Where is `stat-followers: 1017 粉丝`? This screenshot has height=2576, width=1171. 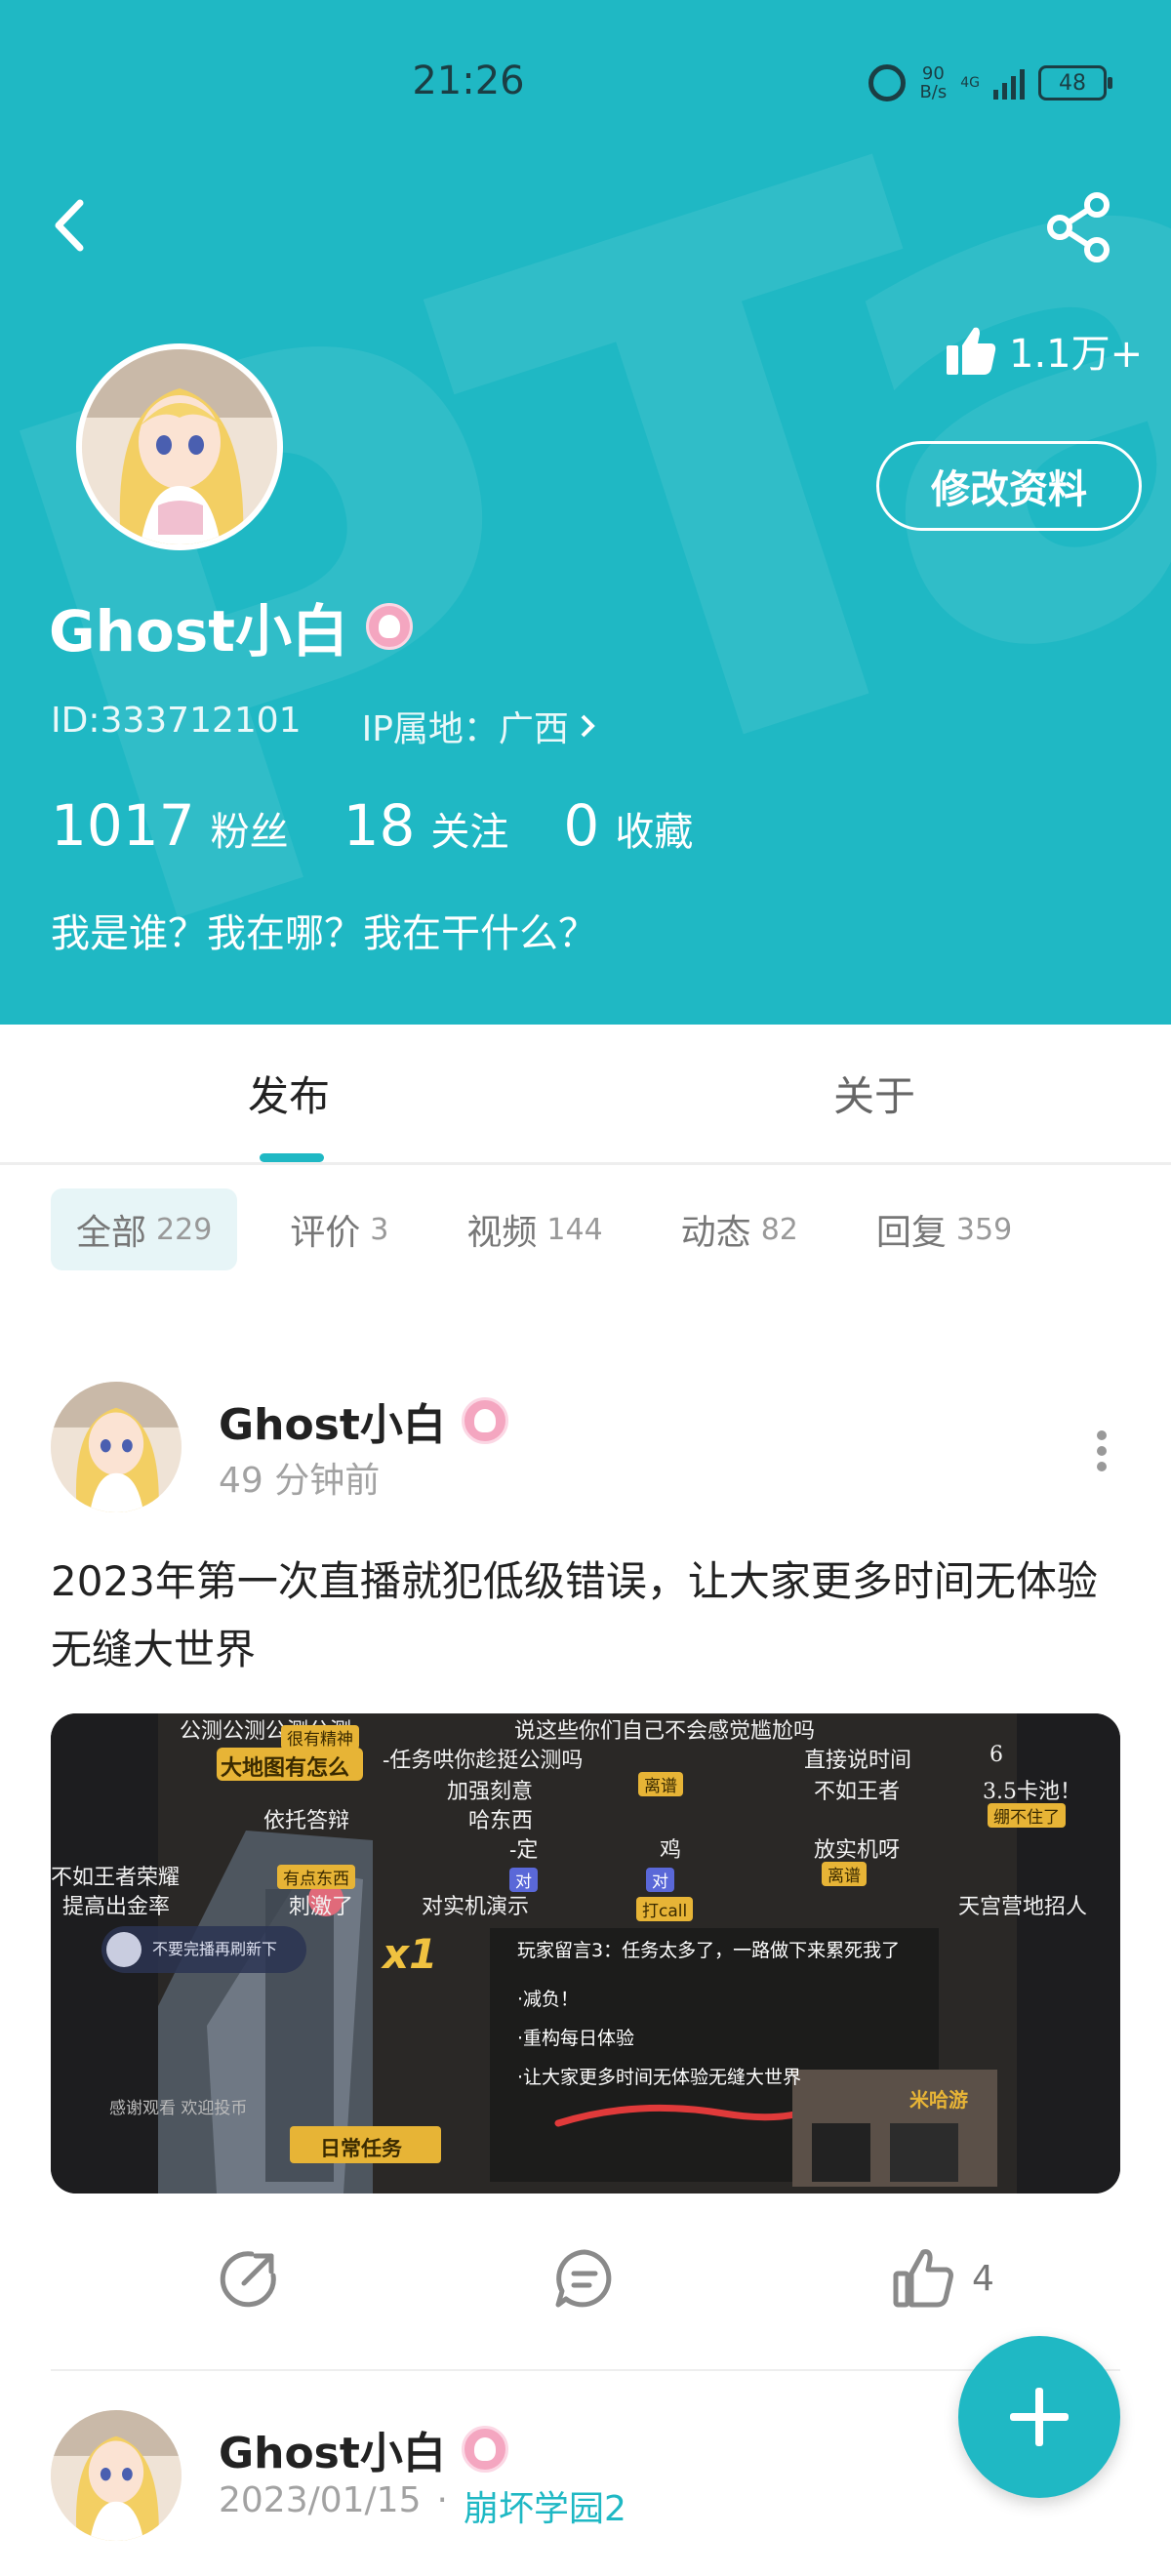
stat-followers: 1017 粉丝 is located at coordinates (170, 825).